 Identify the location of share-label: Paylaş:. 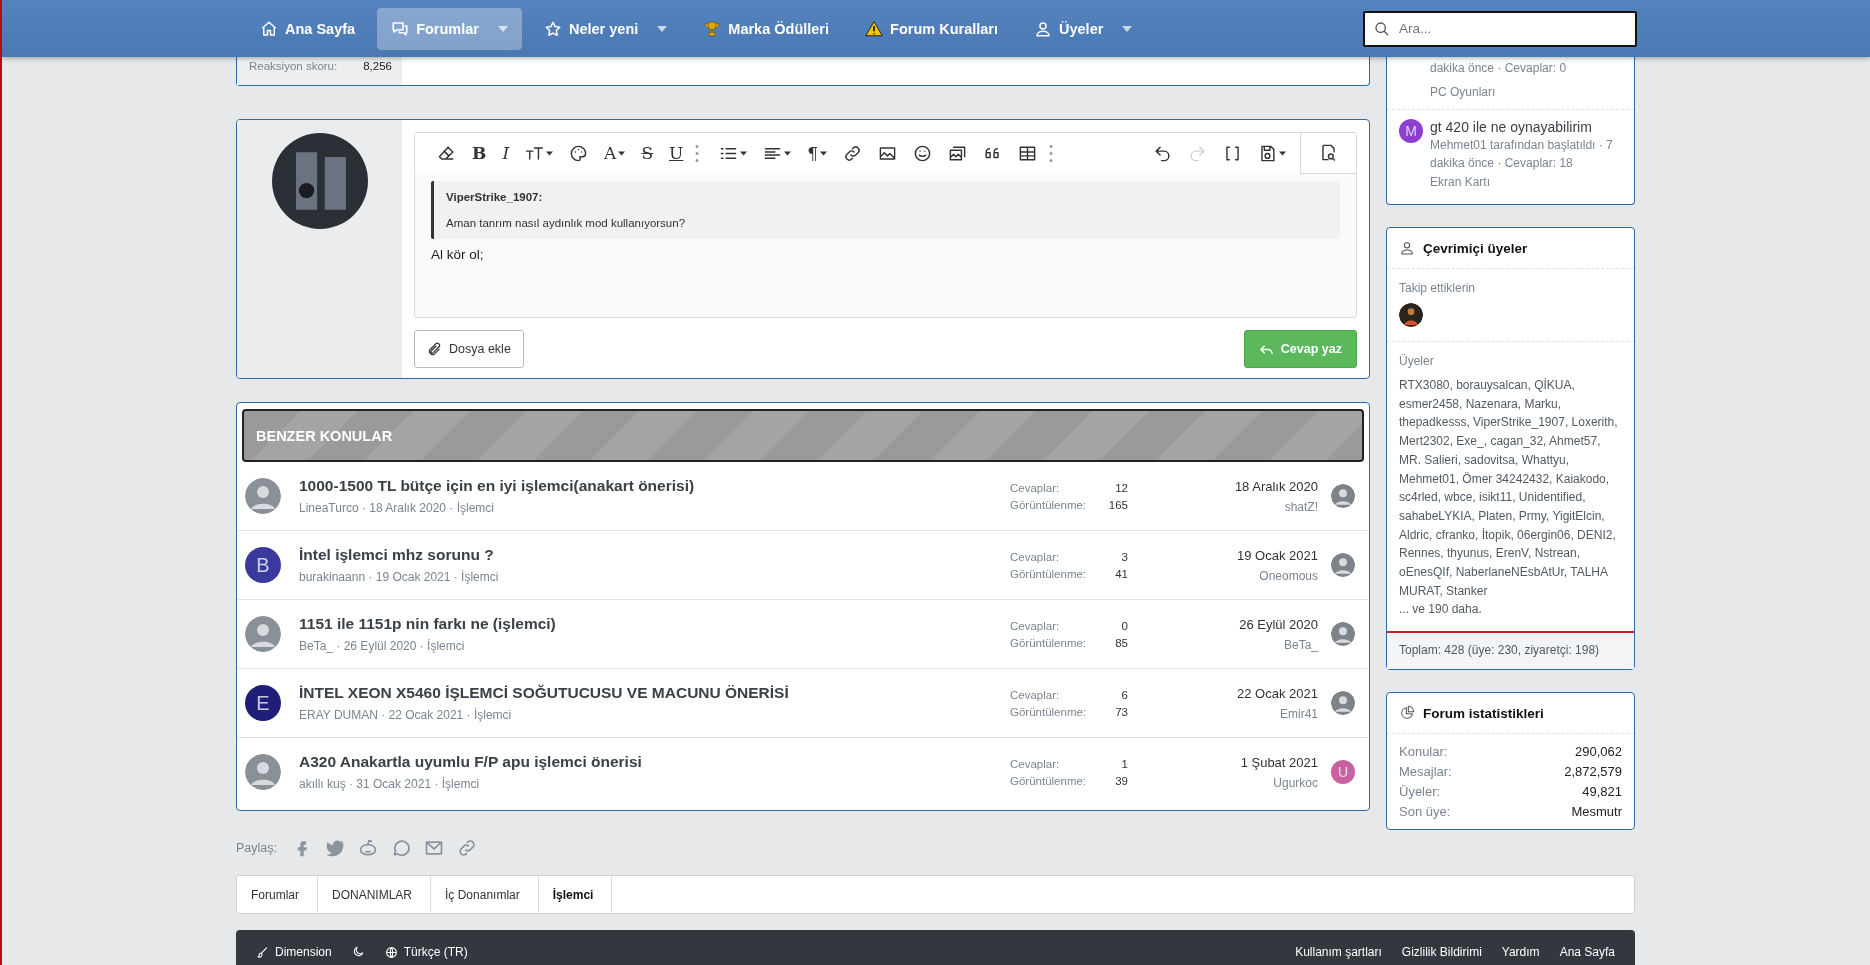
(256, 848).